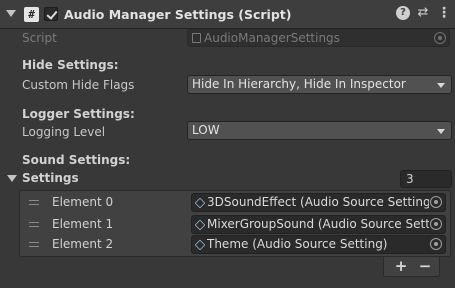  Describe the element at coordinates (83, 244) in the screenshot. I see `element-label: Element 2` at that location.